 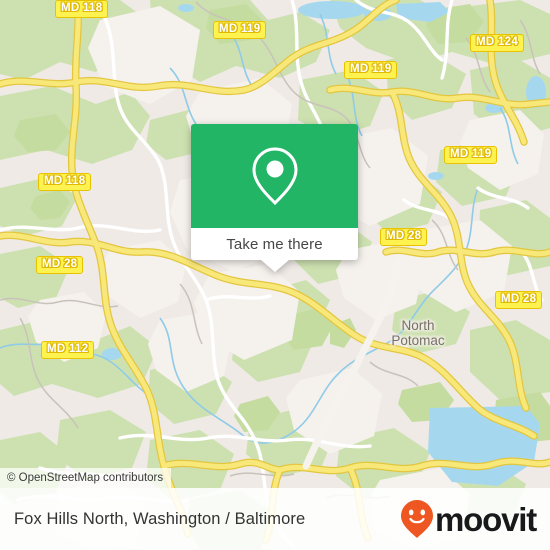 I want to click on road-shield-md119-1: MD 119, so click(x=240, y=30).